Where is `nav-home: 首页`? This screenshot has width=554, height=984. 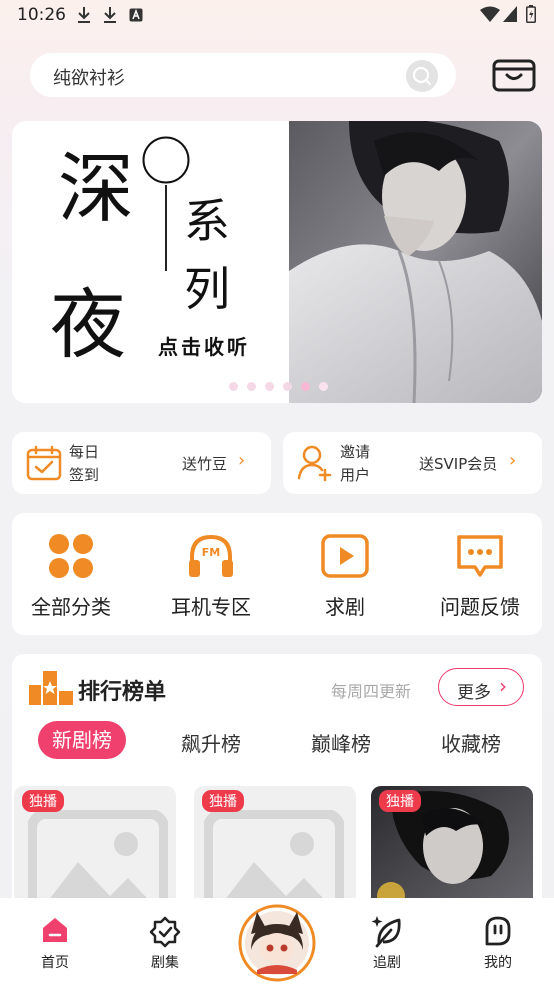
nav-home: 首页 is located at coordinates (55, 941).